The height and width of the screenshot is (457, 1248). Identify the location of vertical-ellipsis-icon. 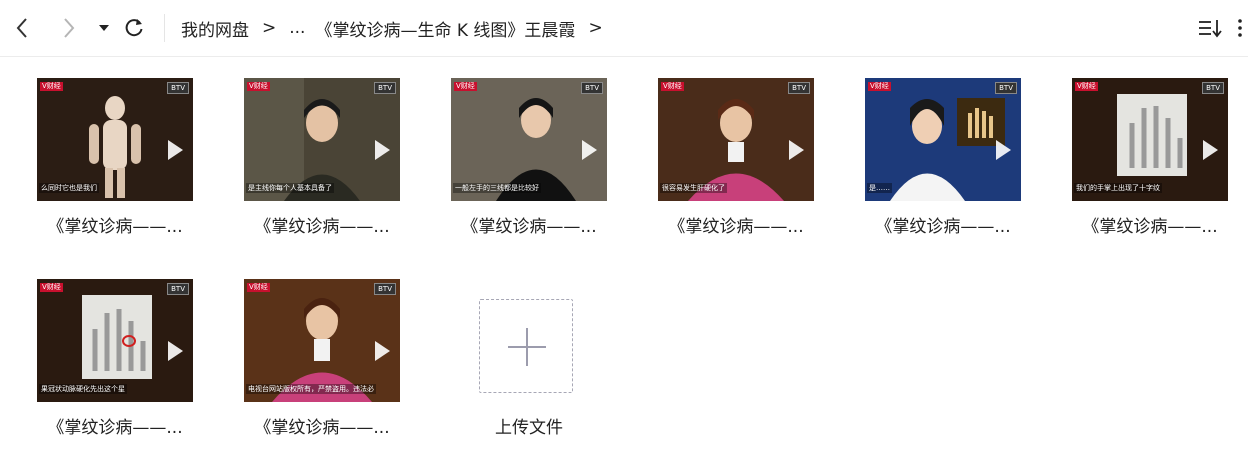
(1240, 28).